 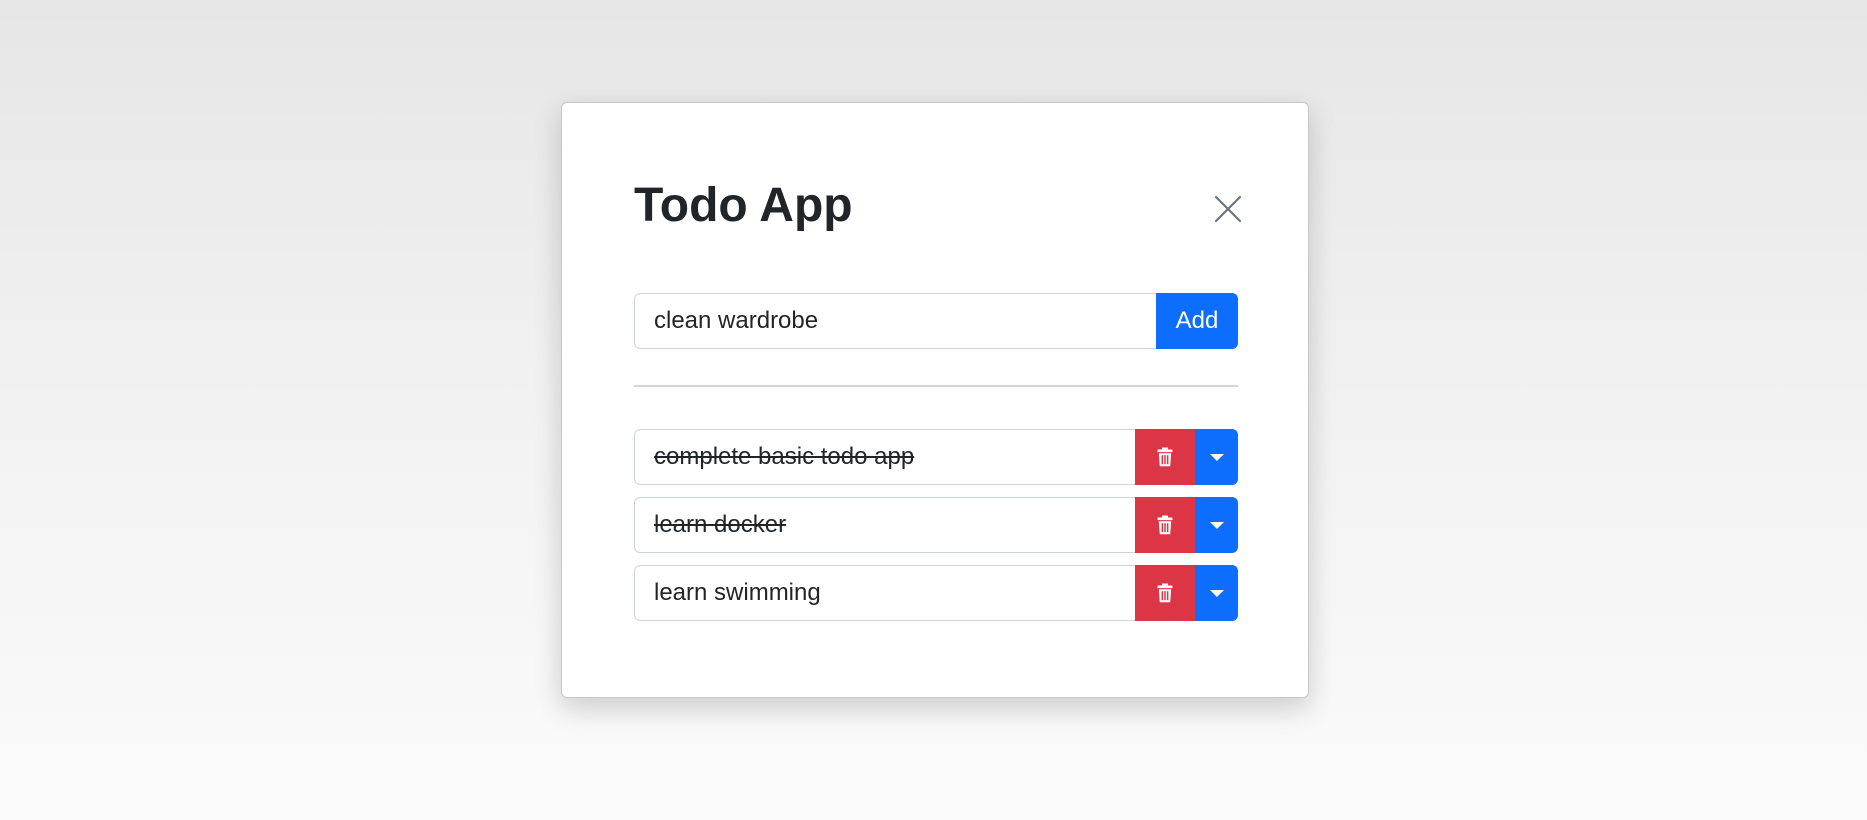 What do you see at coordinates (720, 524) in the screenshot?
I see `todo-label: learn docker` at bounding box center [720, 524].